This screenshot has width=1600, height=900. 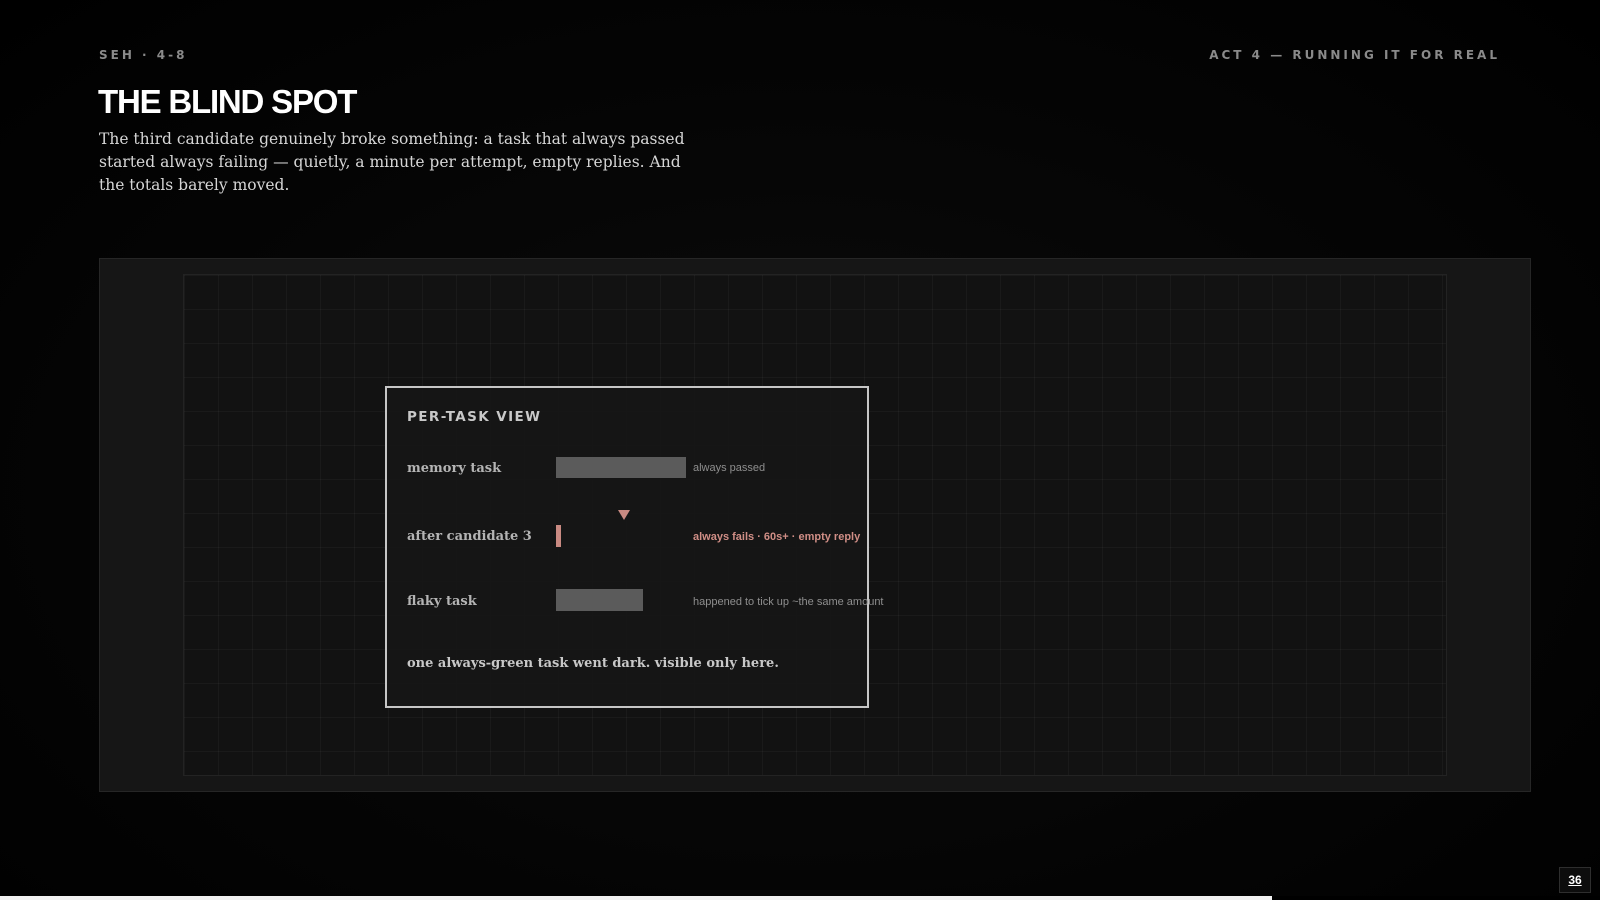 I want to click on deck-progress-bar, so click(x=800, y=898).